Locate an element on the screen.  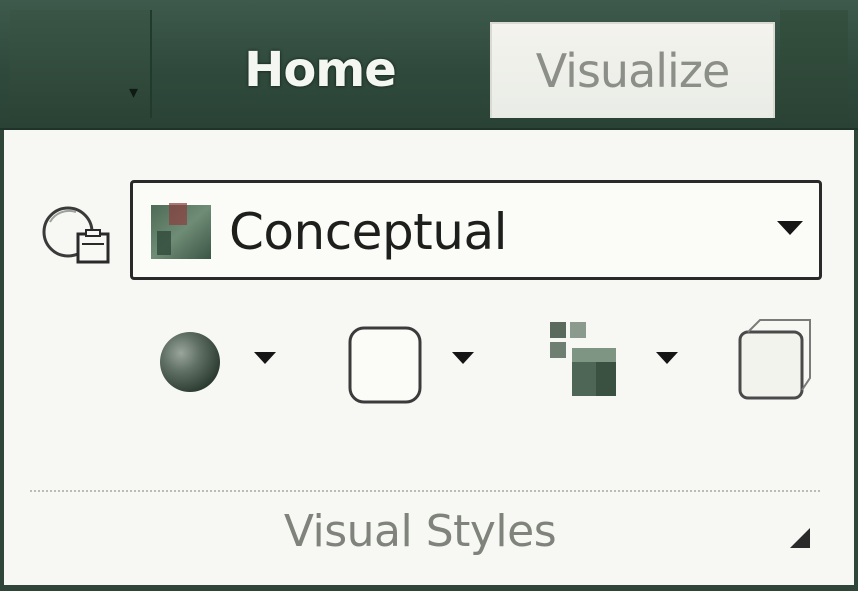
tab-home: Home is located at coordinates (320, 70).